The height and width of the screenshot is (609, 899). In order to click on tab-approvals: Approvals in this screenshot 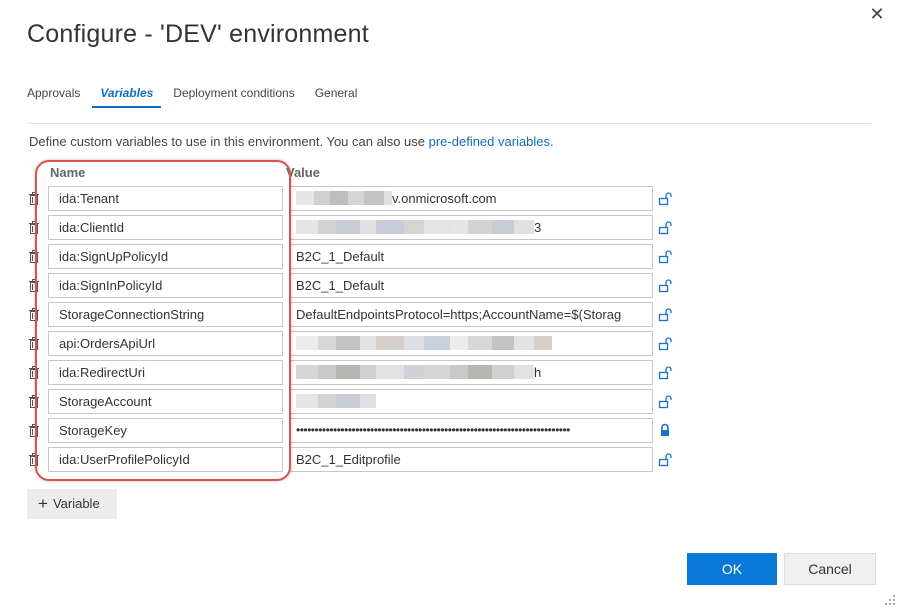, I will do `click(53, 97)`.